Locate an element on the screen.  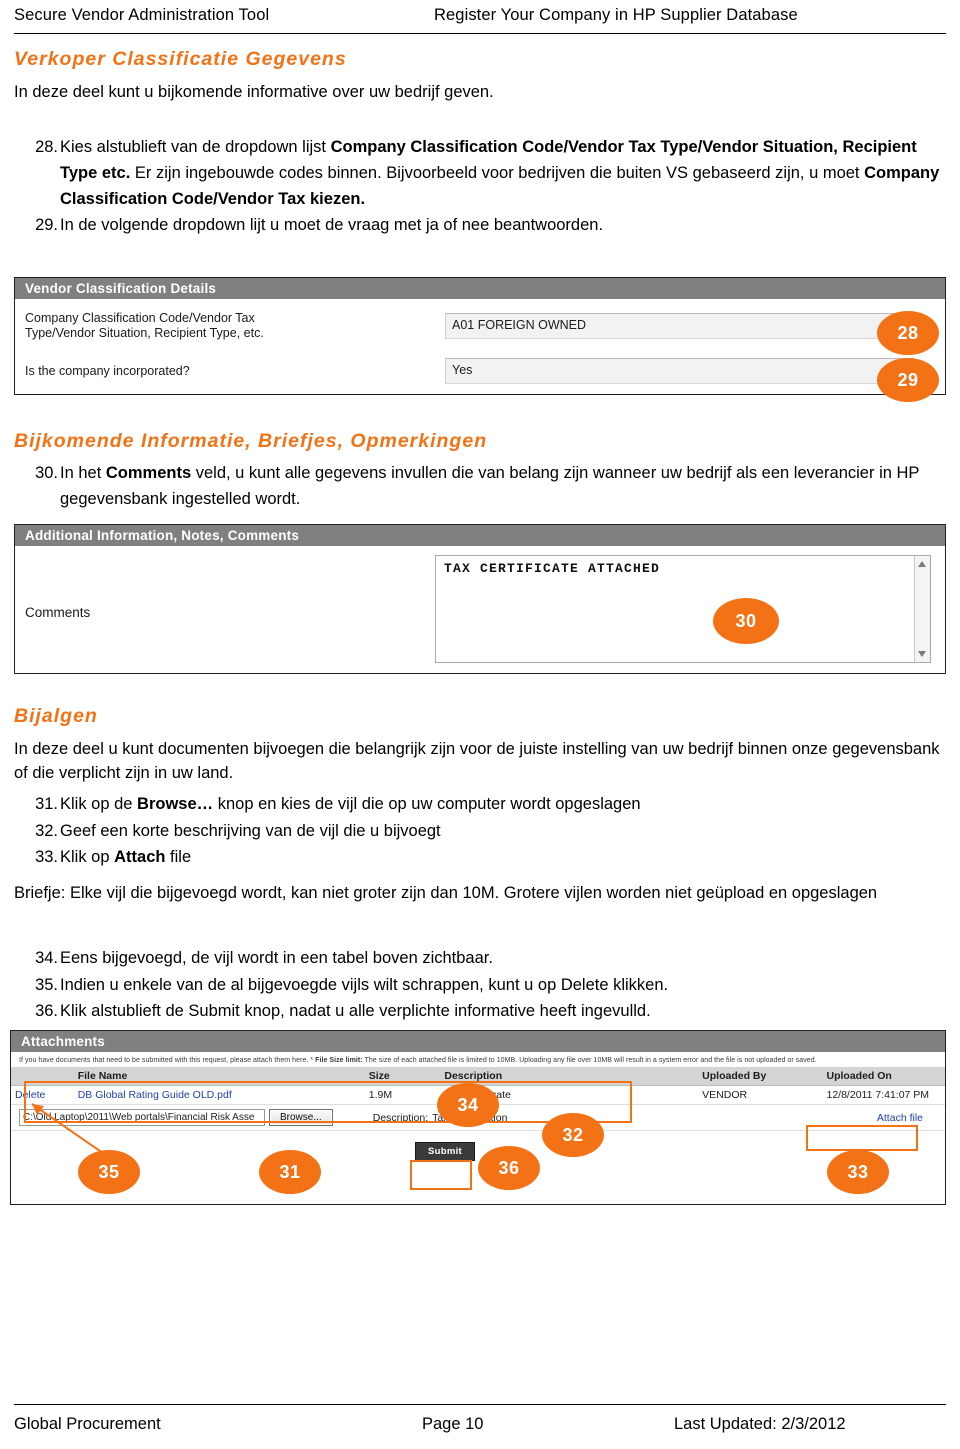
footer-divider is located at coordinates (480, 1404).